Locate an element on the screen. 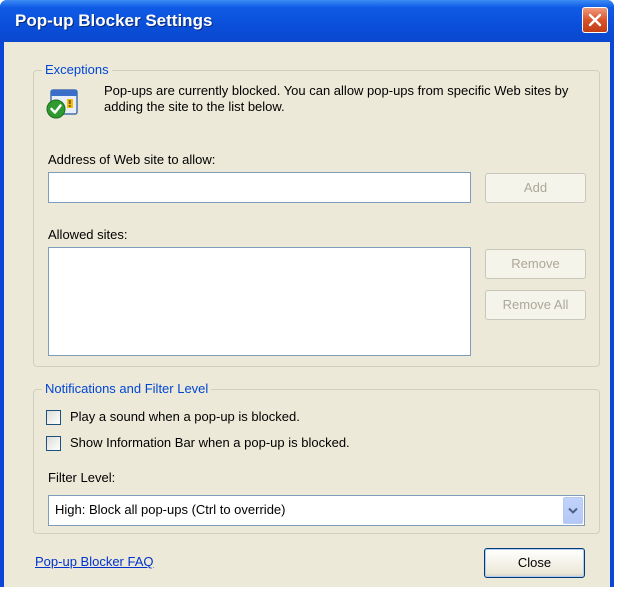 The image size is (620, 589). address-label: Address of Web site to allow: is located at coordinates (132, 159).